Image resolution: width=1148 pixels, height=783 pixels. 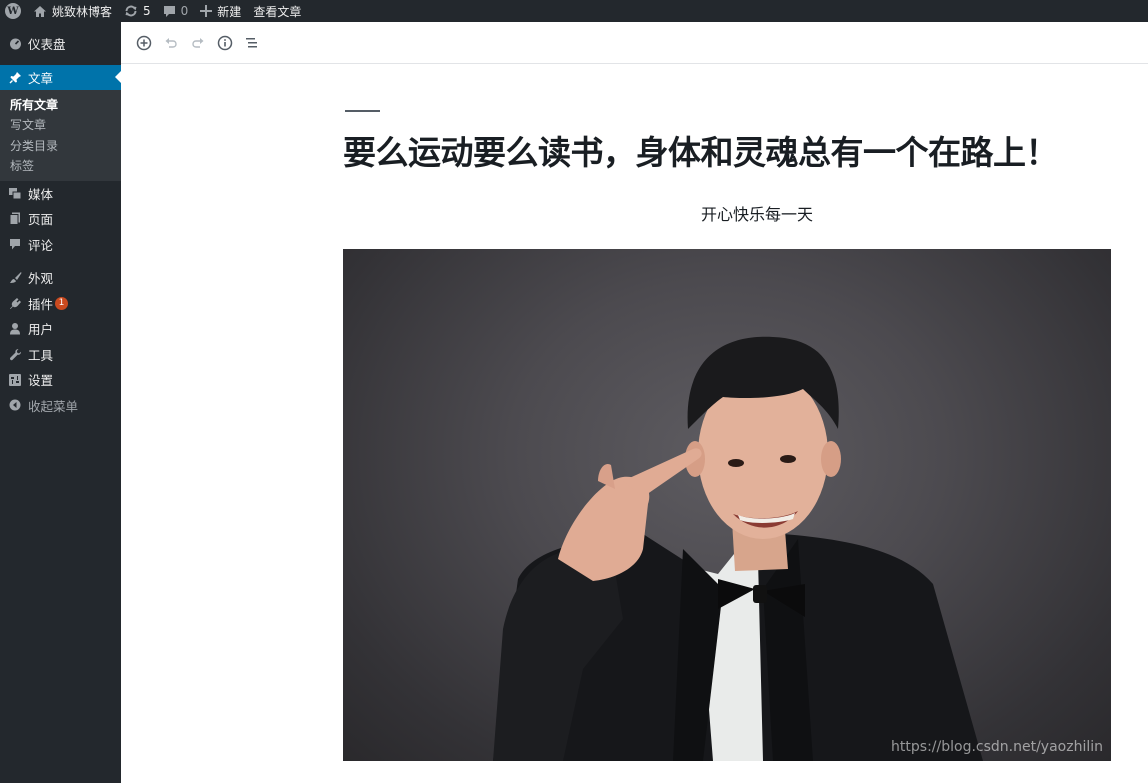 I want to click on media-icon, so click(x=15, y=193).